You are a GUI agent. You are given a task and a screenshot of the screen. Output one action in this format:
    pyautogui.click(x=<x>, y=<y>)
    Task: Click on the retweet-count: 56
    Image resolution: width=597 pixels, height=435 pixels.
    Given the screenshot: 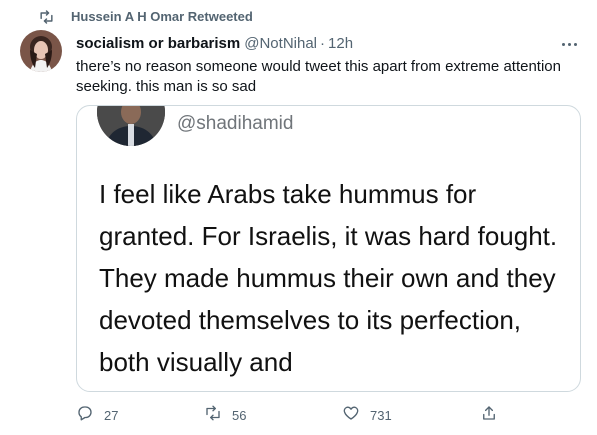 What is the action you would take?
    pyautogui.click(x=239, y=415)
    